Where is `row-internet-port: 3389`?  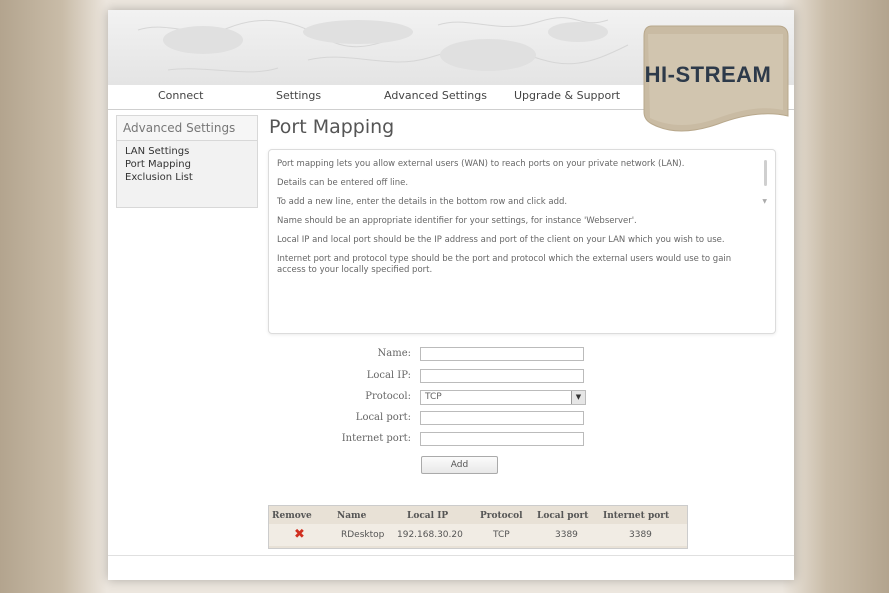
row-internet-port: 3389 is located at coordinates (640, 535).